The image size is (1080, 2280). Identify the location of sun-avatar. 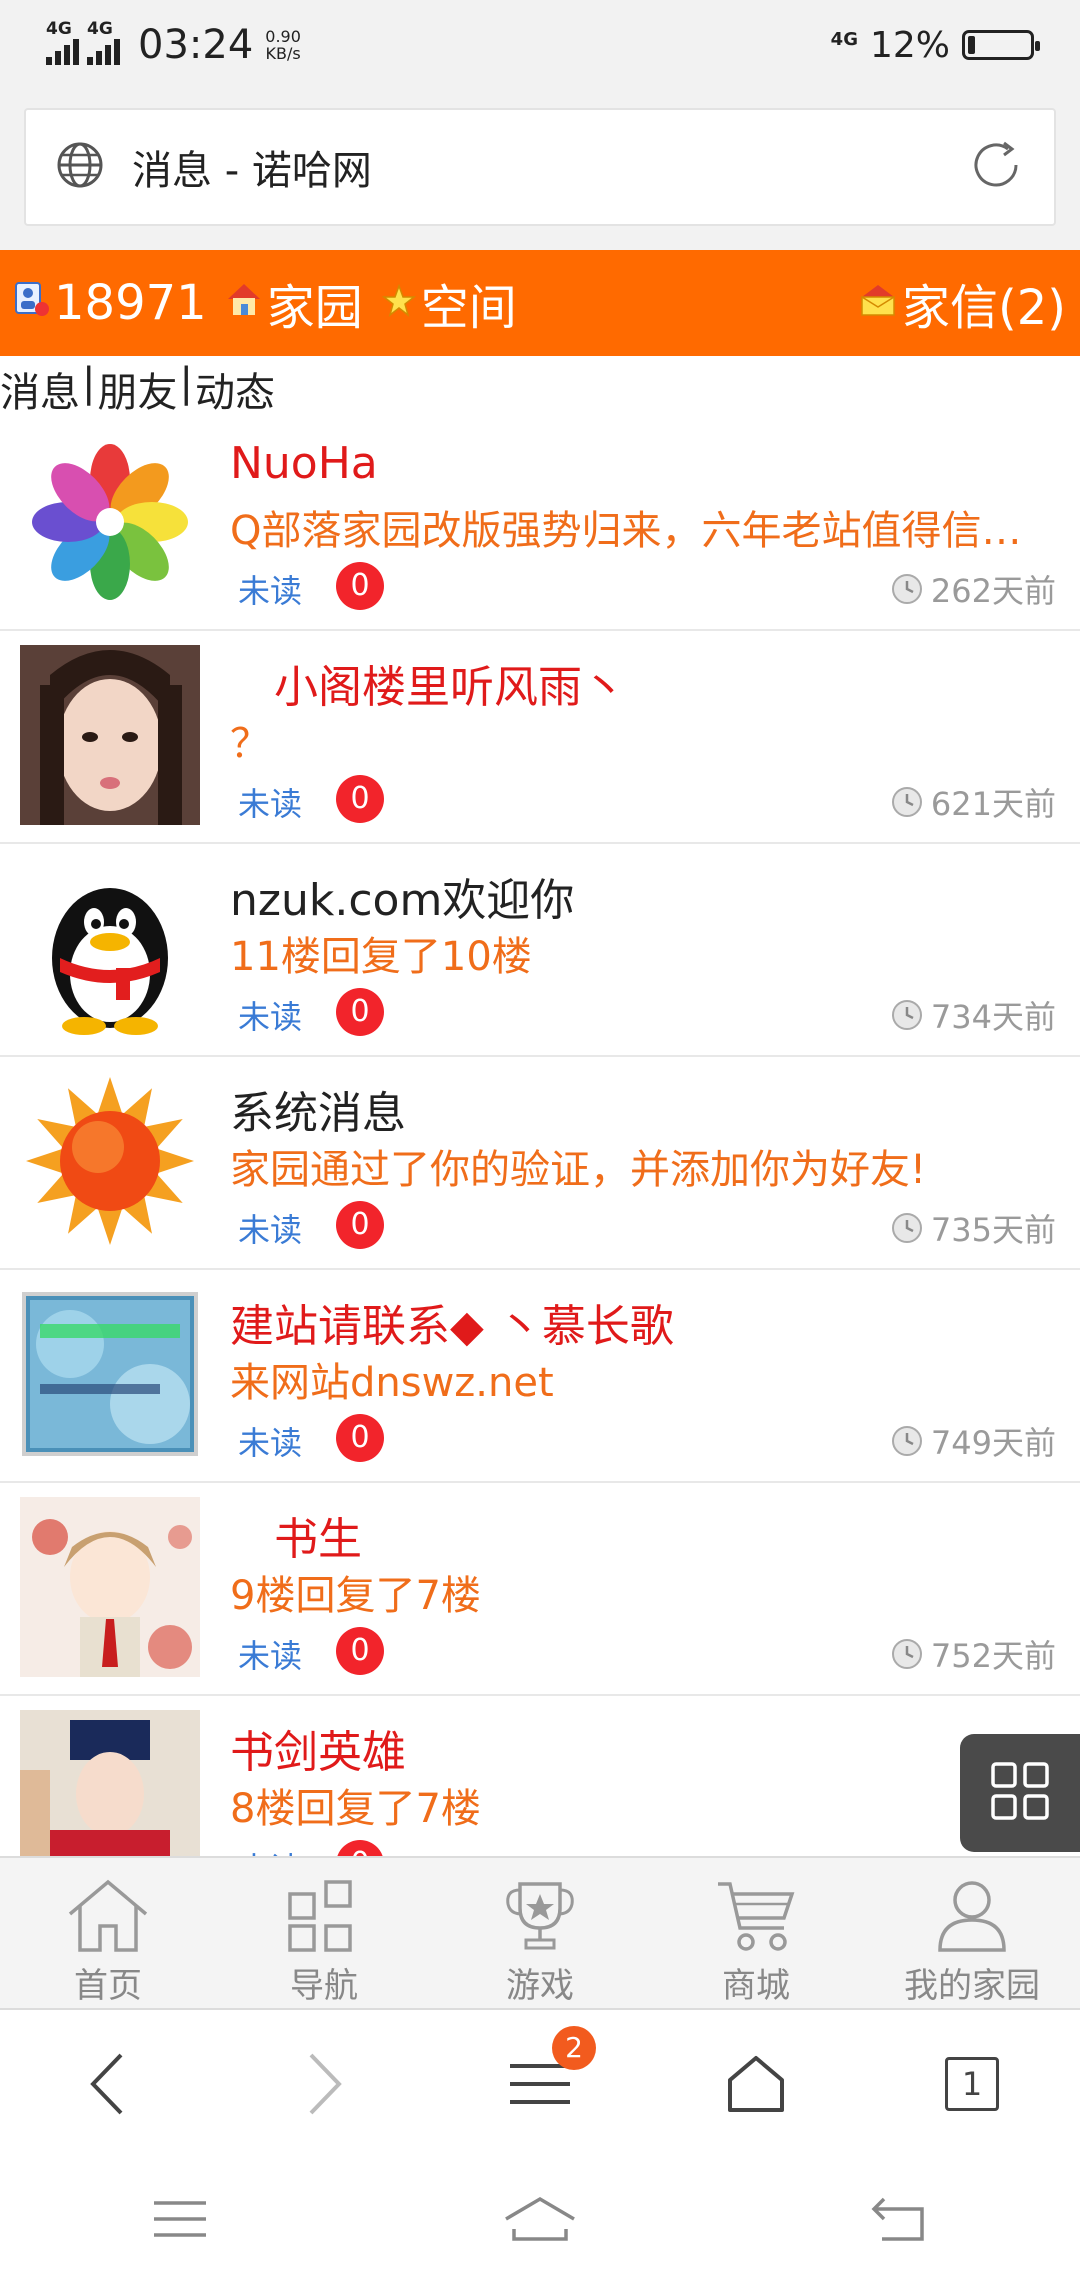
(110, 1161).